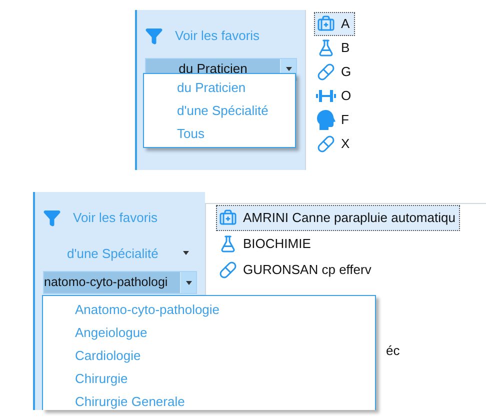  I want to click on specialty-combo: natomo-cyto-pathologi, so click(120, 282).